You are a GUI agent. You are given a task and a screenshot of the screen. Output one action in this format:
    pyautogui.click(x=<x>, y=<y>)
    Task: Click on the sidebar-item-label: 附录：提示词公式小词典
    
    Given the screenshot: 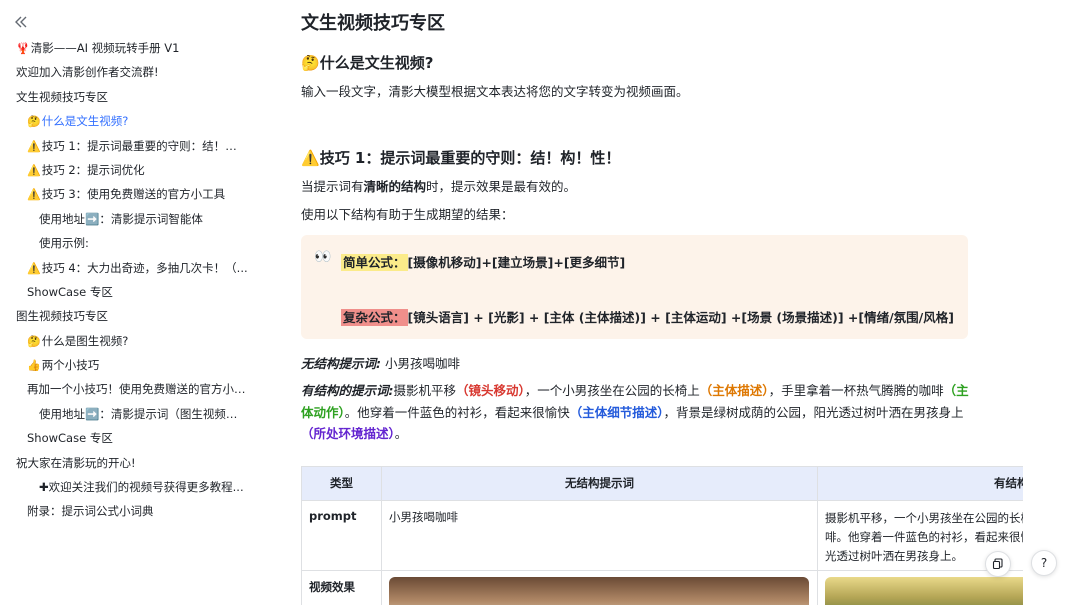 What is the action you would take?
    pyautogui.click(x=90, y=511)
    